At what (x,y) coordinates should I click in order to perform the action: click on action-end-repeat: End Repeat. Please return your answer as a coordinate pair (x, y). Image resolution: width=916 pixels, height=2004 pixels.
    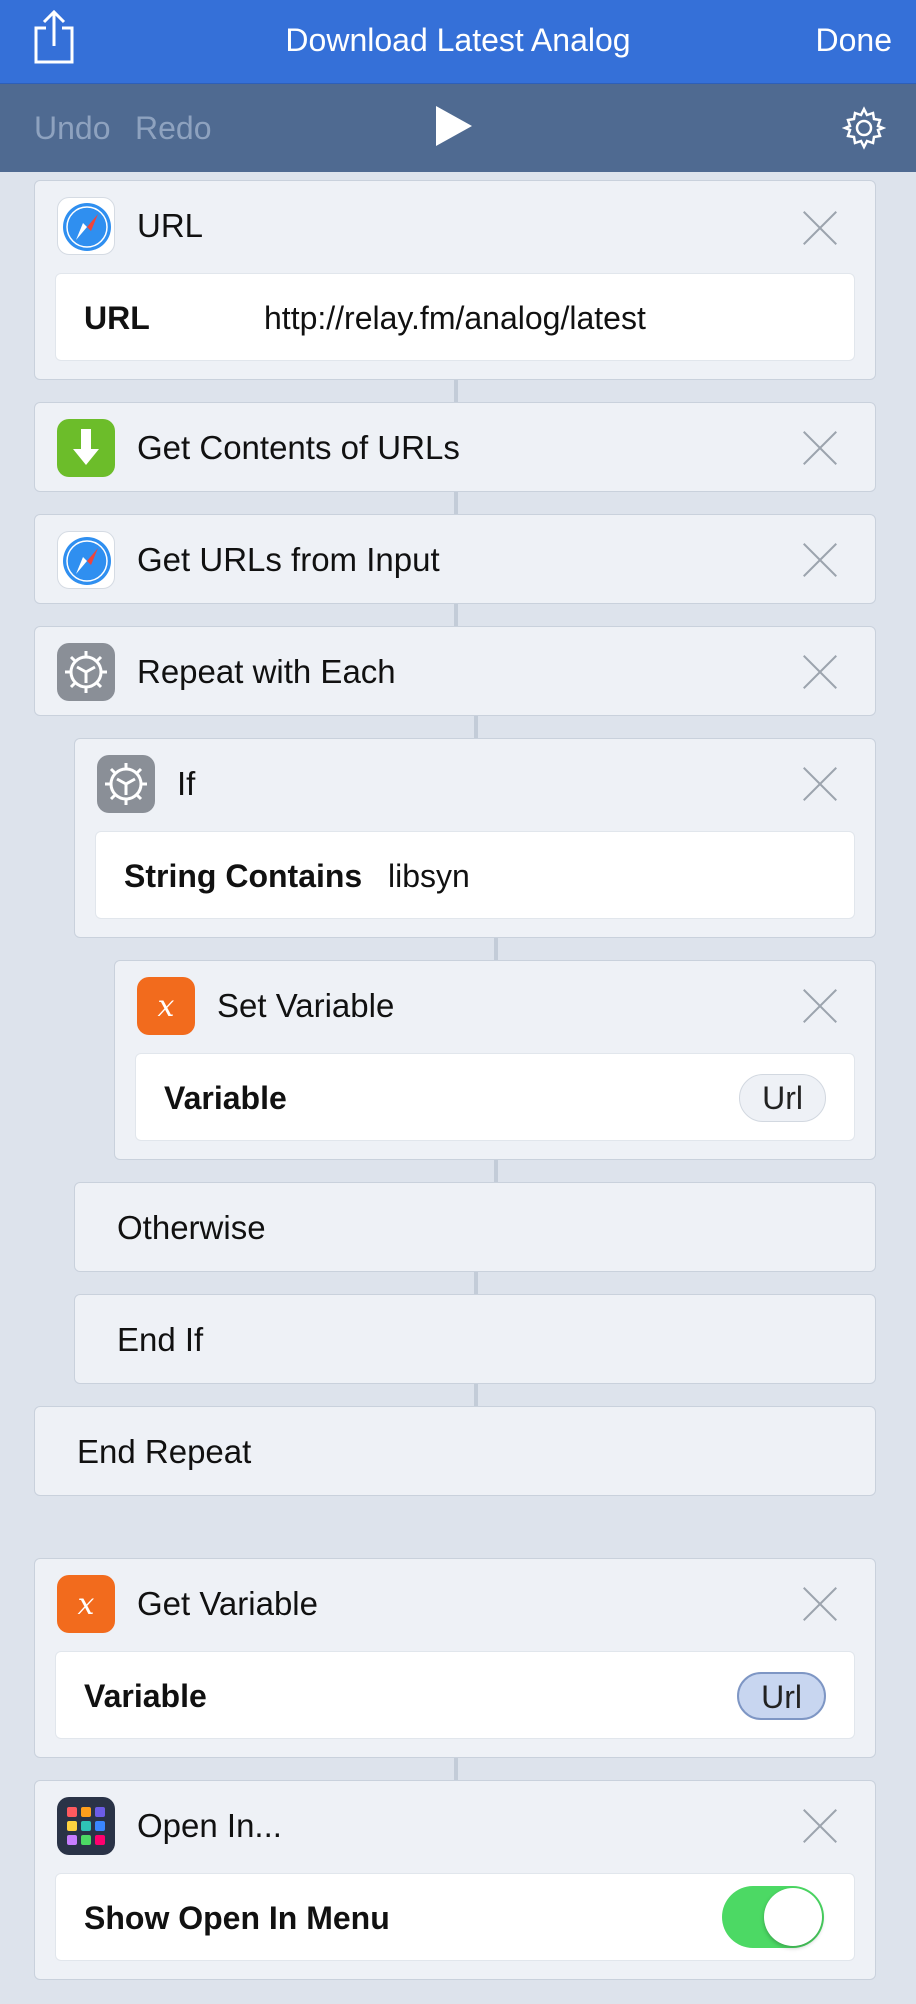
    Looking at the image, I should click on (455, 1451).